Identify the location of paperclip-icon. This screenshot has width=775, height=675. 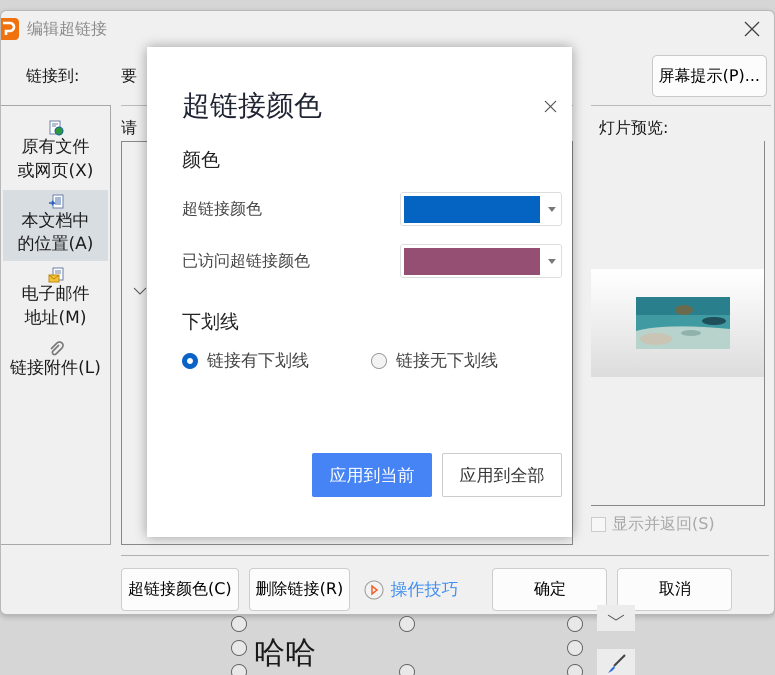
(56, 348).